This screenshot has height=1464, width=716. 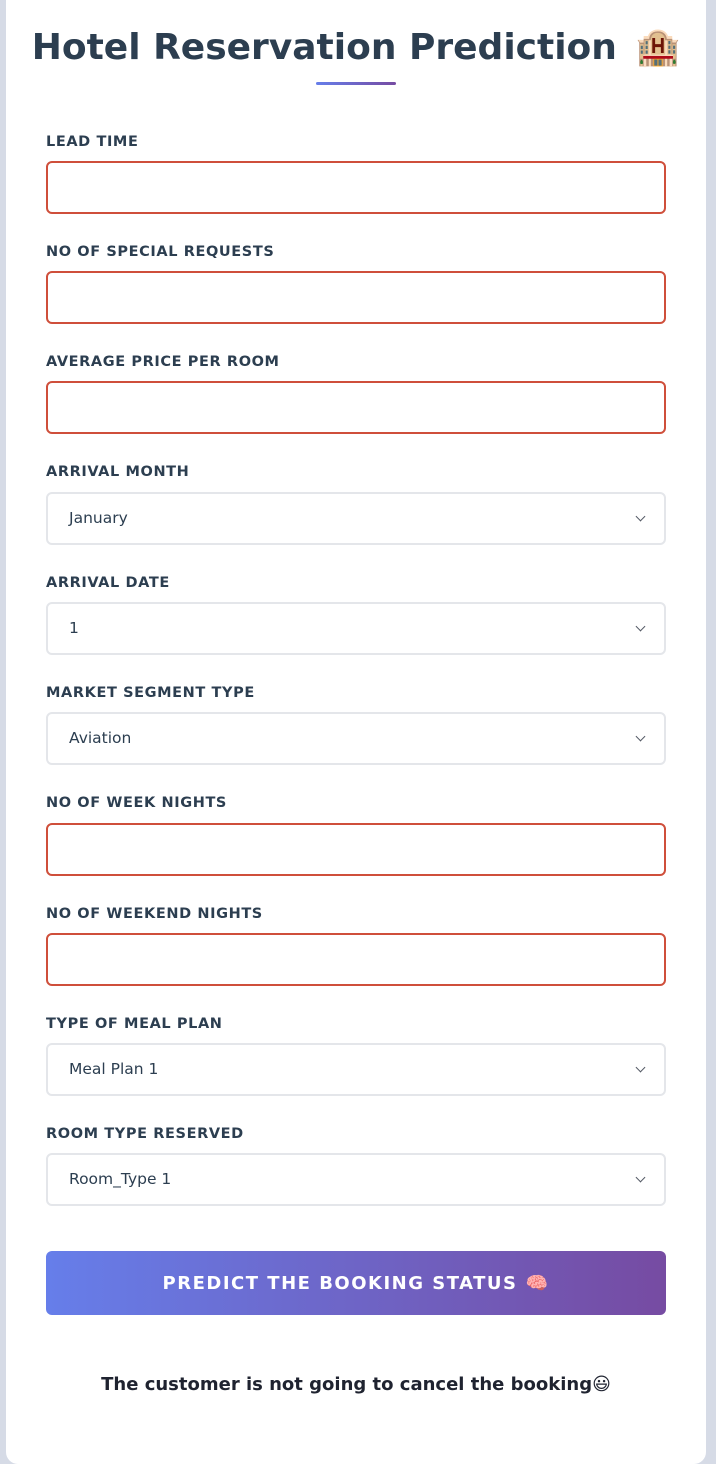 What do you see at coordinates (340, 1283) in the screenshot?
I see `predict-button-label: PREDICT THE BOOKING STATUS` at bounding box center [340, 1283].